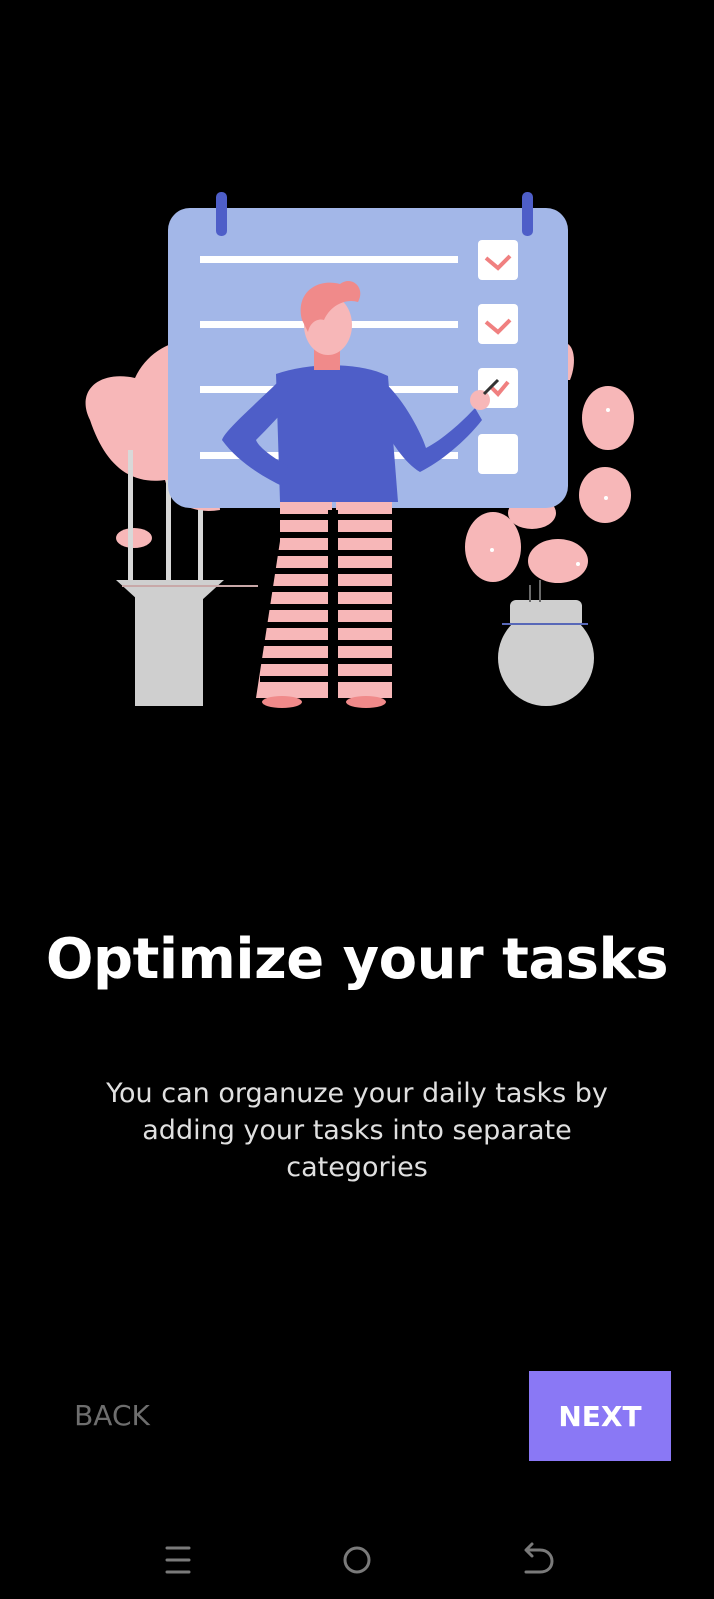 The image size is (714, 1599). Describe the element at coordinates (178, 1560) in the screenshot. I see `menu-icon` at that location.